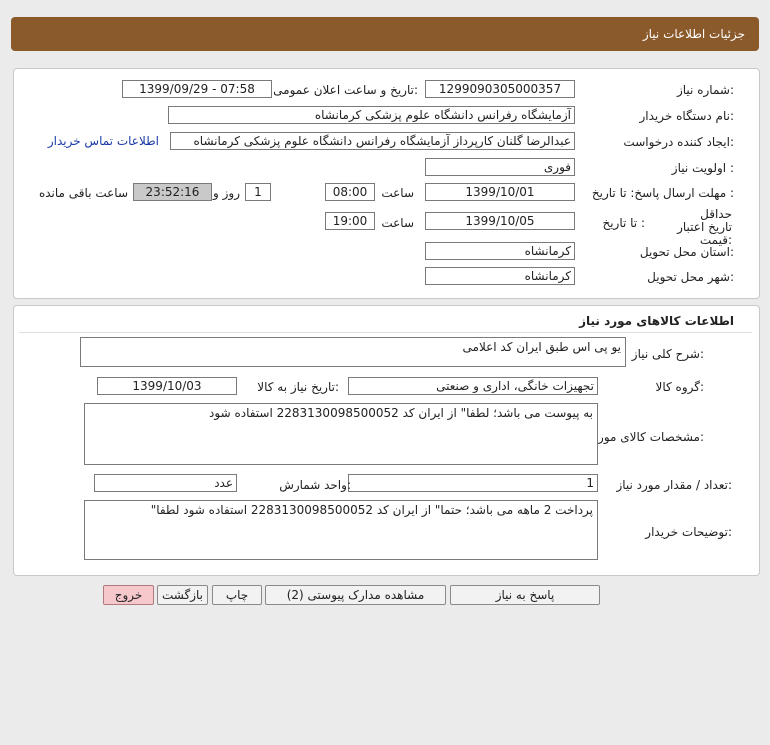  I want to click on need-number-label: شماره نیاز:, so click(705, 90).